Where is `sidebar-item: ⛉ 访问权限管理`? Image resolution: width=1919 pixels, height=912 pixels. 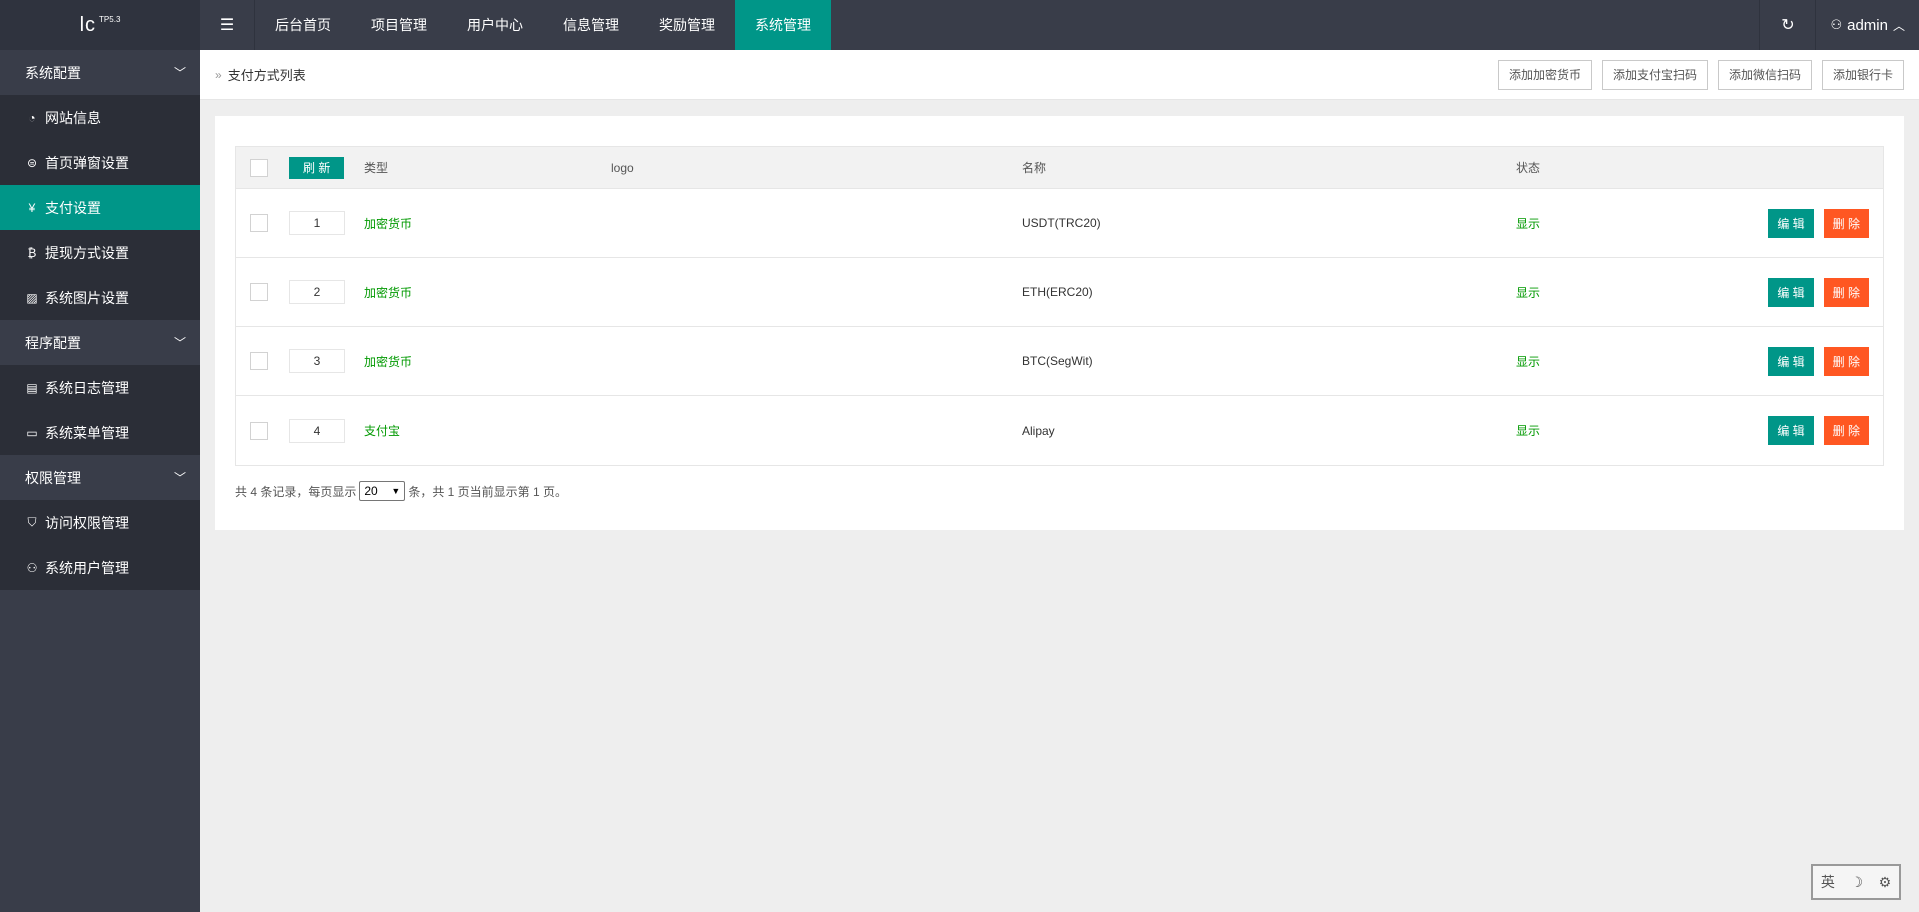 sidebar-item: ⛉ 访问权限管理 is located at coordinates (100, 522).